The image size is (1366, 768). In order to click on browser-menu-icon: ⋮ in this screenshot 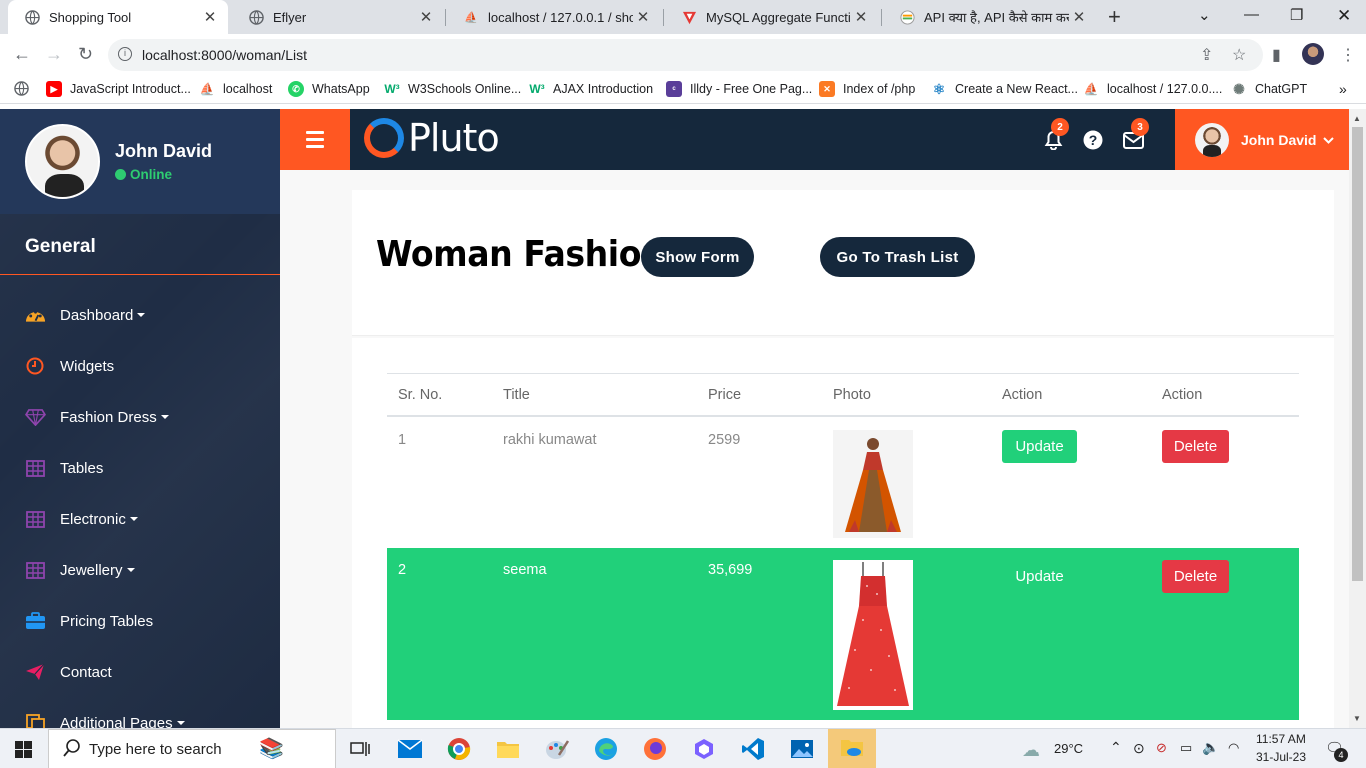, I will do `click(1348, 55)`.